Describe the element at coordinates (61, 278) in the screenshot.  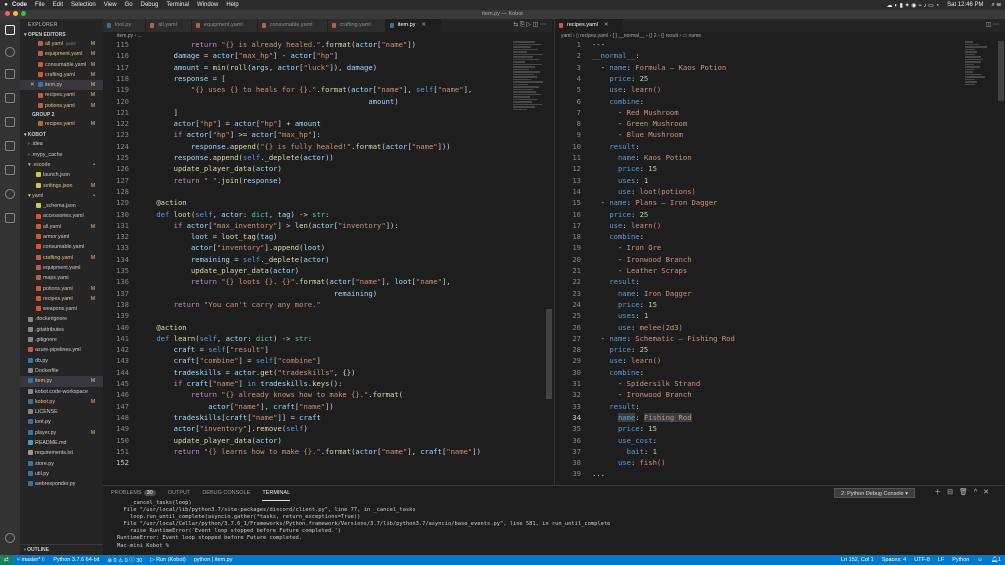
I see `file-item: maps.yaml` at that location.